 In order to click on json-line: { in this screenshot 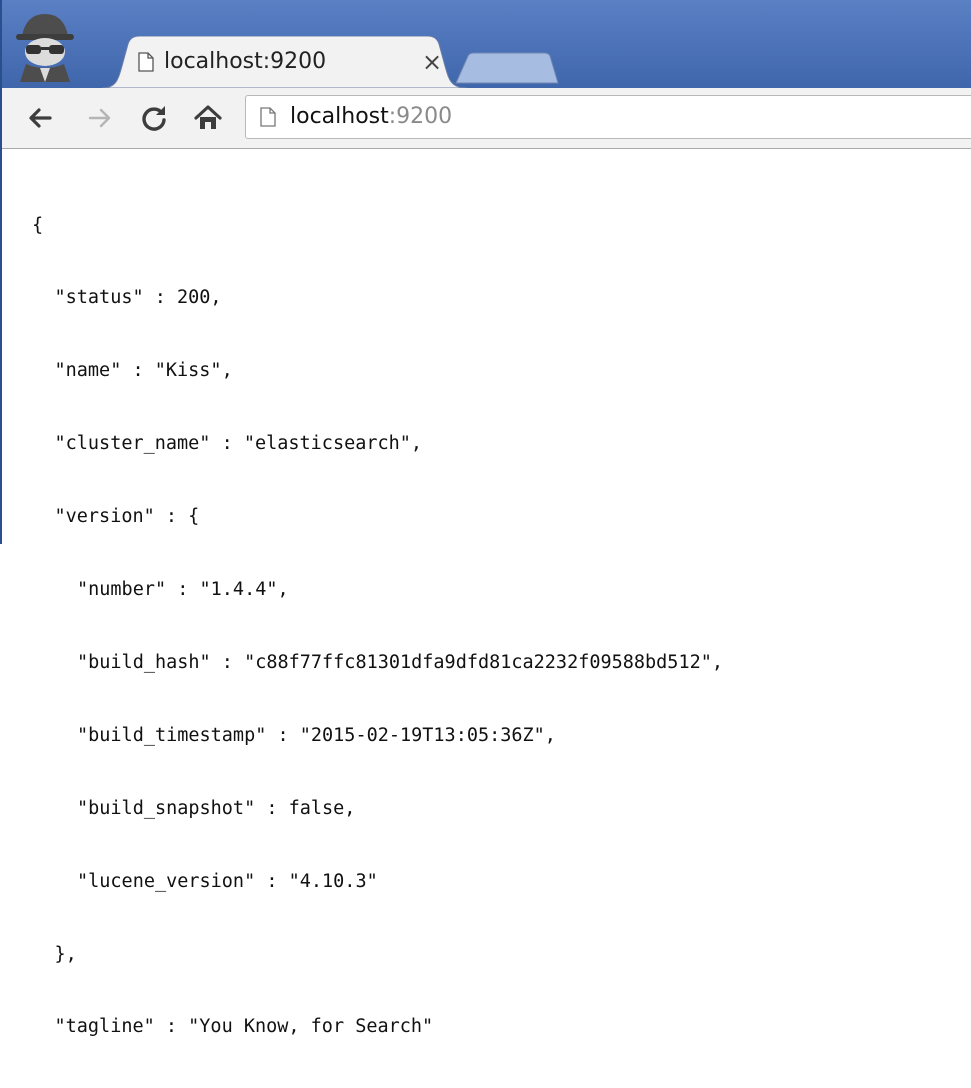, I will do `click(38, 225)`.